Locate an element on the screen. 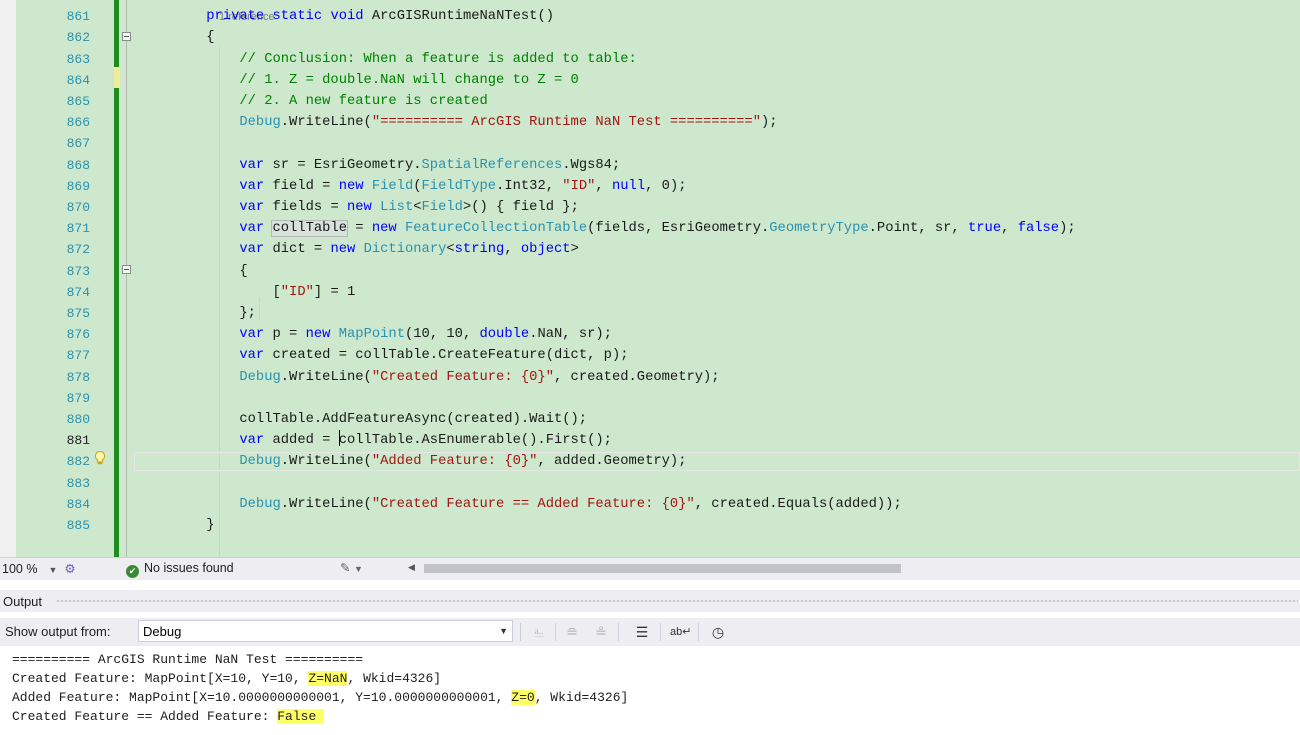 The width and height of the screenshot is (1300, 735). code-token: void is located at coordinates (347, 17).